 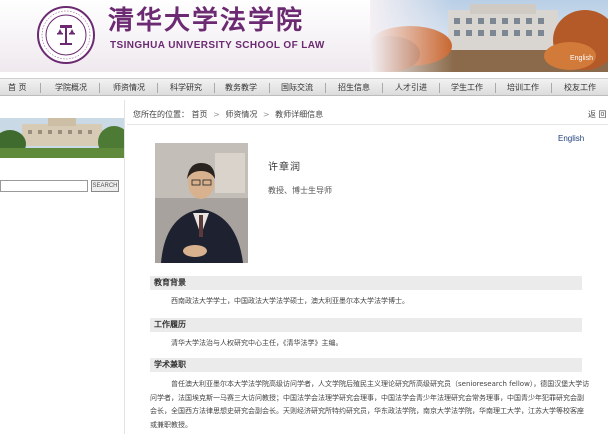 I want to click on nav-research: 科学研究, so click(x=186, y=87).